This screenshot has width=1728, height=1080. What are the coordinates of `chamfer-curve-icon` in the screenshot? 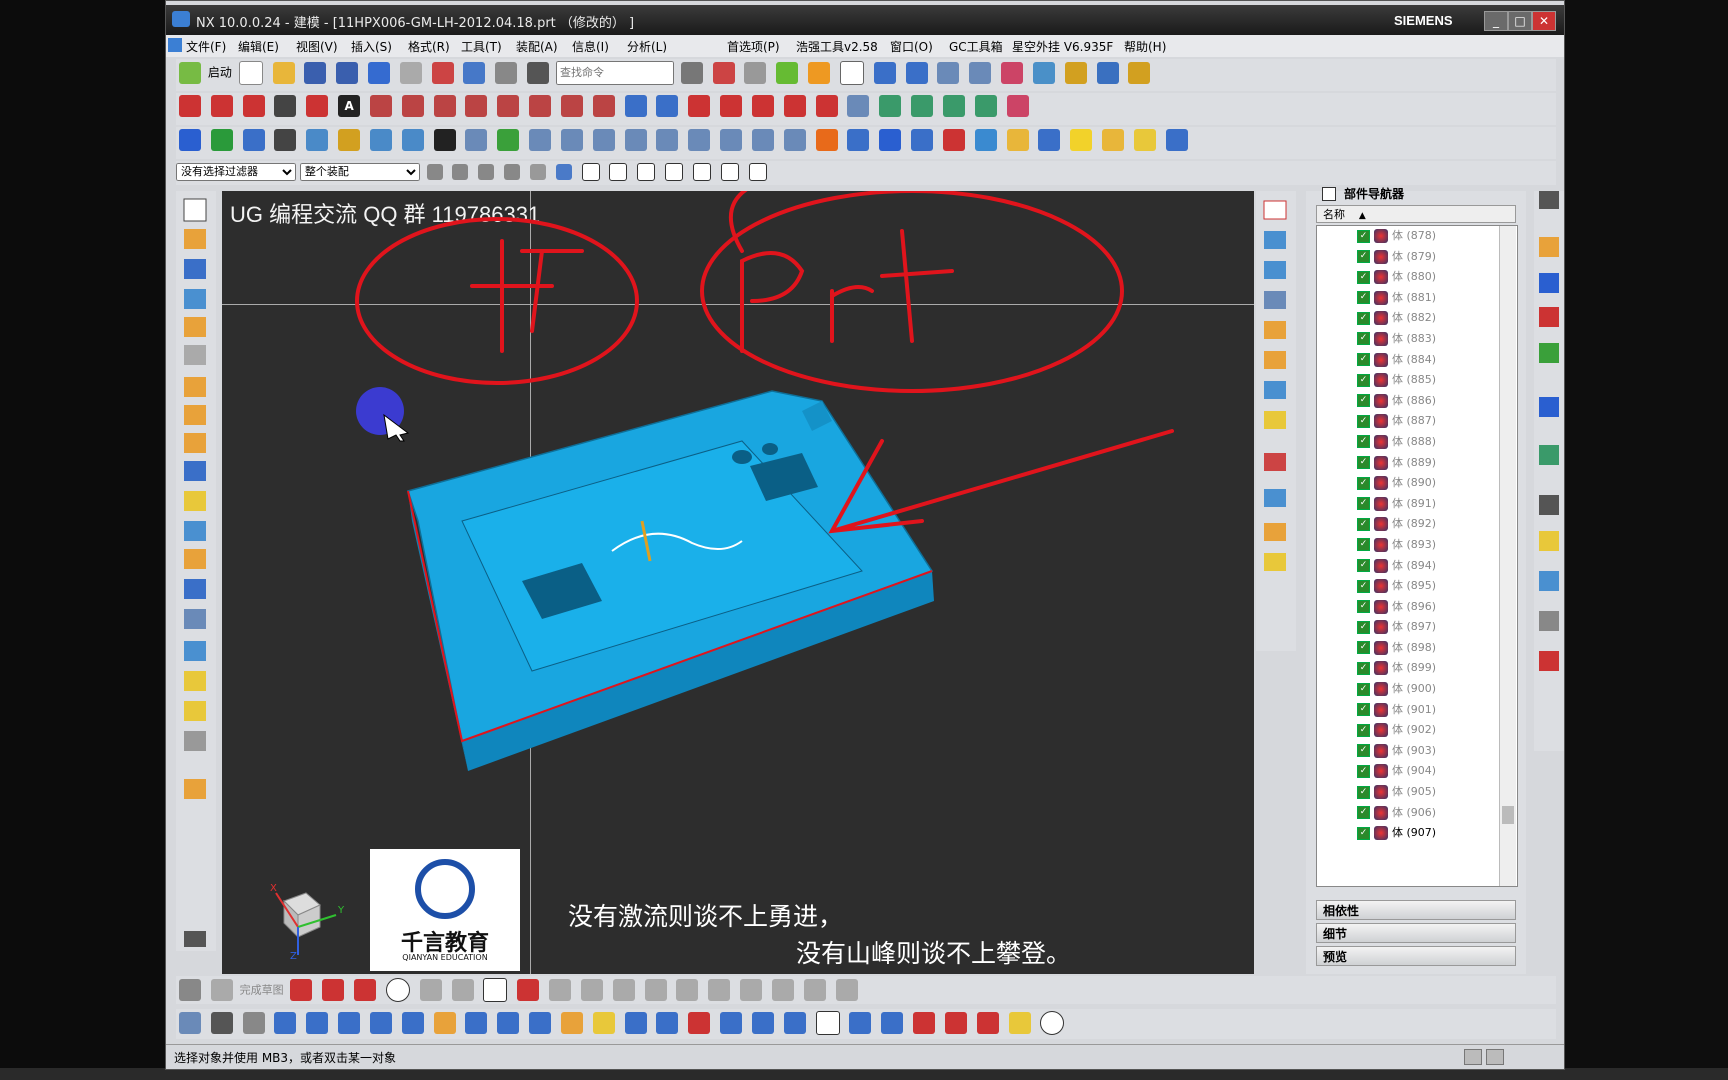 It's located at (794, 106).